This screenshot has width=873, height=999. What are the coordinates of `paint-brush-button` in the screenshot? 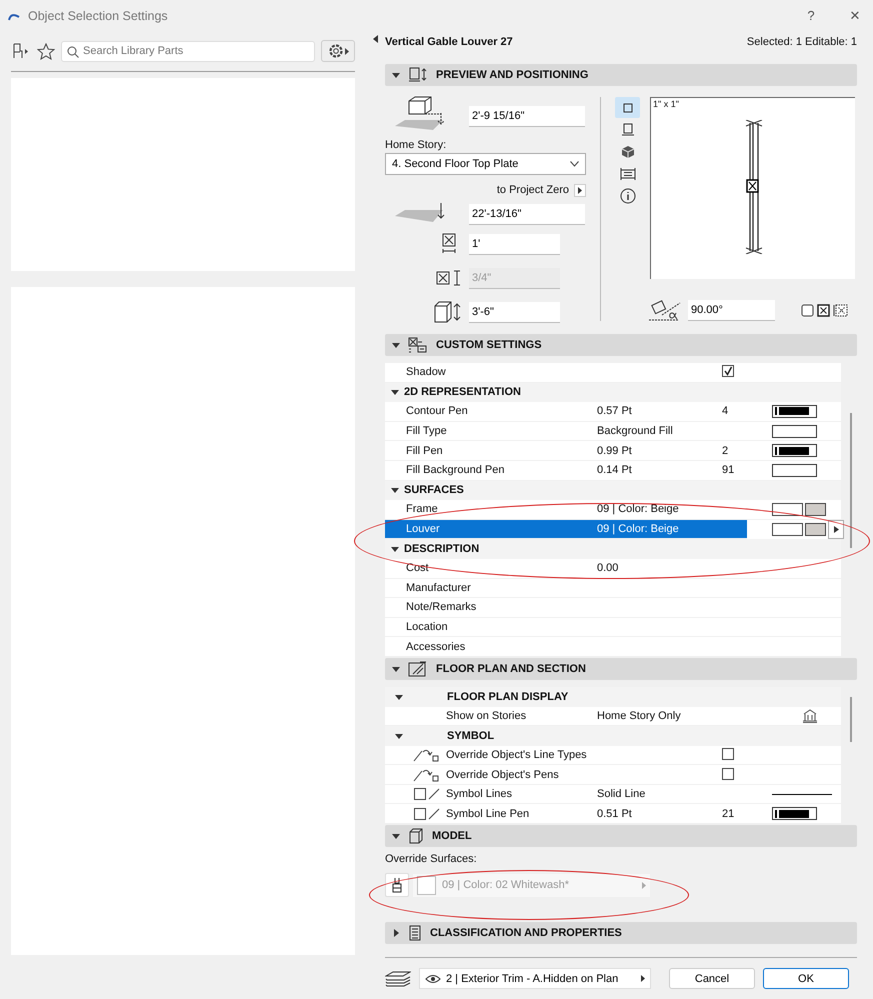 It's located at (397, 885).